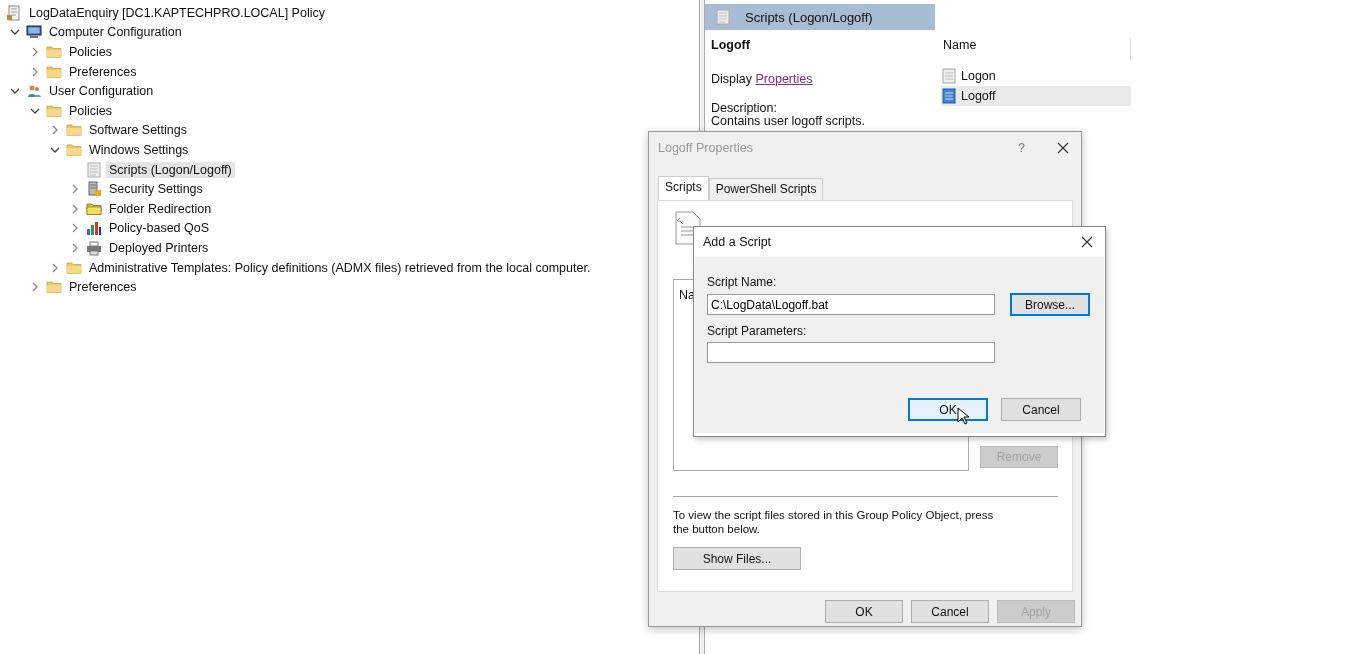  Describe the element at coordinates (732, 79) in the screenshot. I see `display-label: Display` at that location.